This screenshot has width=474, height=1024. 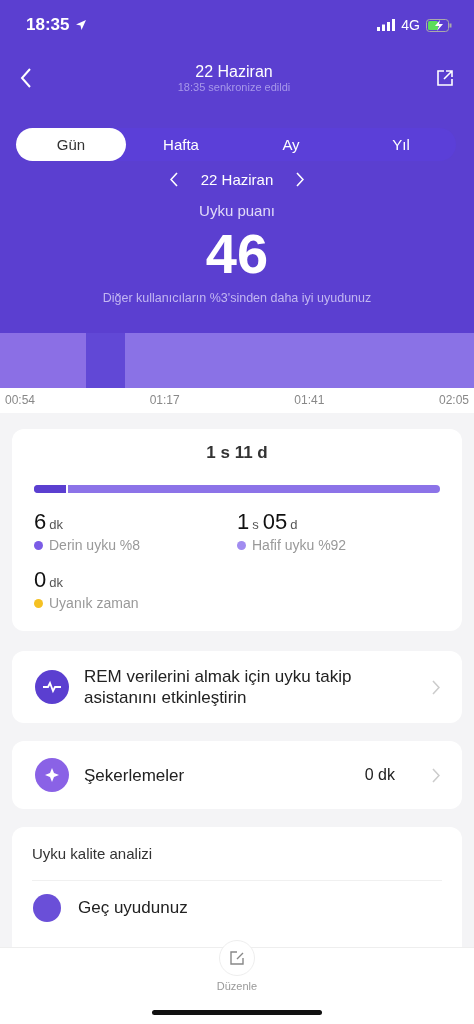 What do you see at coordinates (299, 545) in the screenshot?
I see `stat-label: Hafif uyku %92` at bounding box center [299, 545].